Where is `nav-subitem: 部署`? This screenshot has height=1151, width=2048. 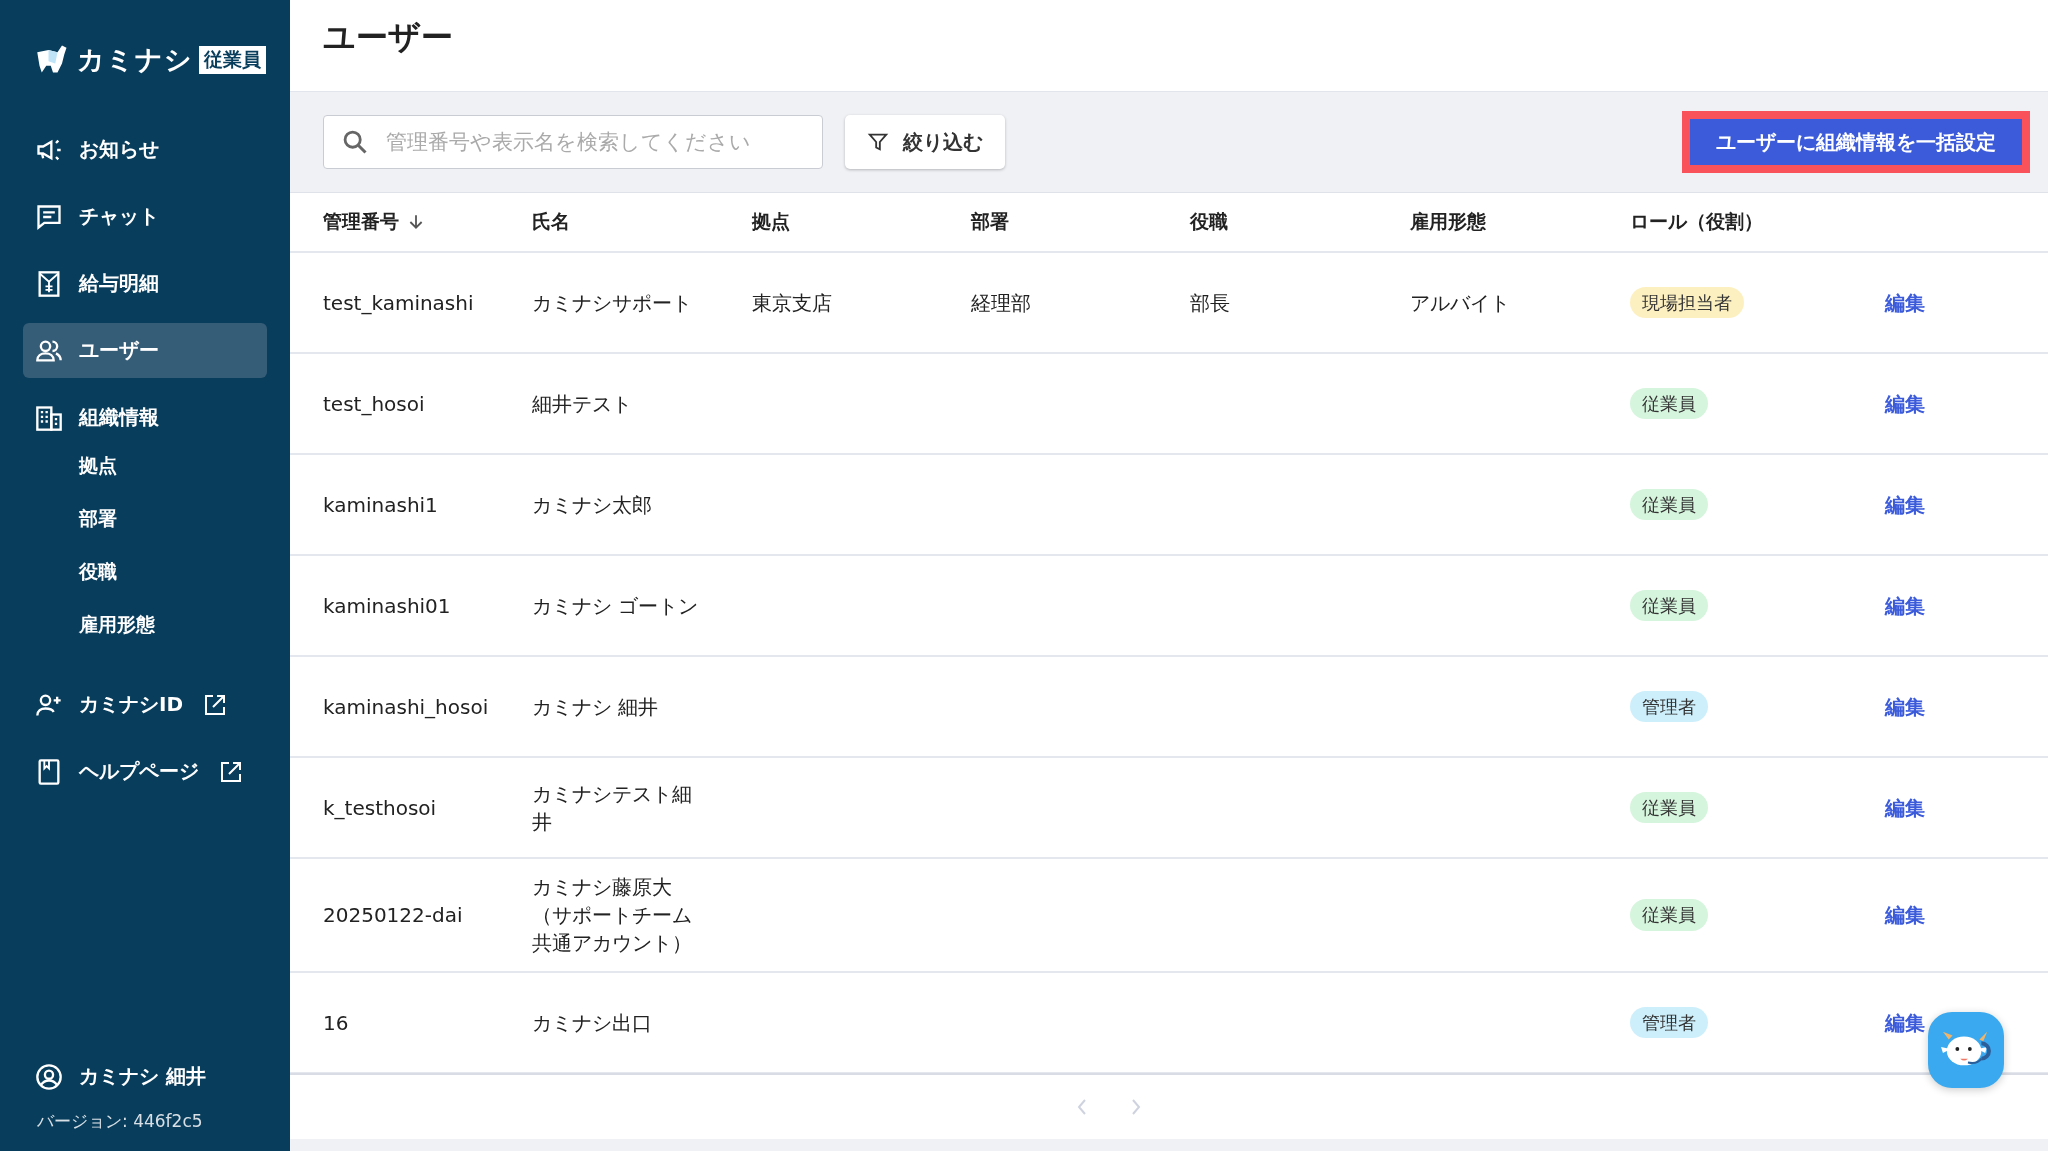 nav-subitem: 部署 is located at coordinates (145, 518).